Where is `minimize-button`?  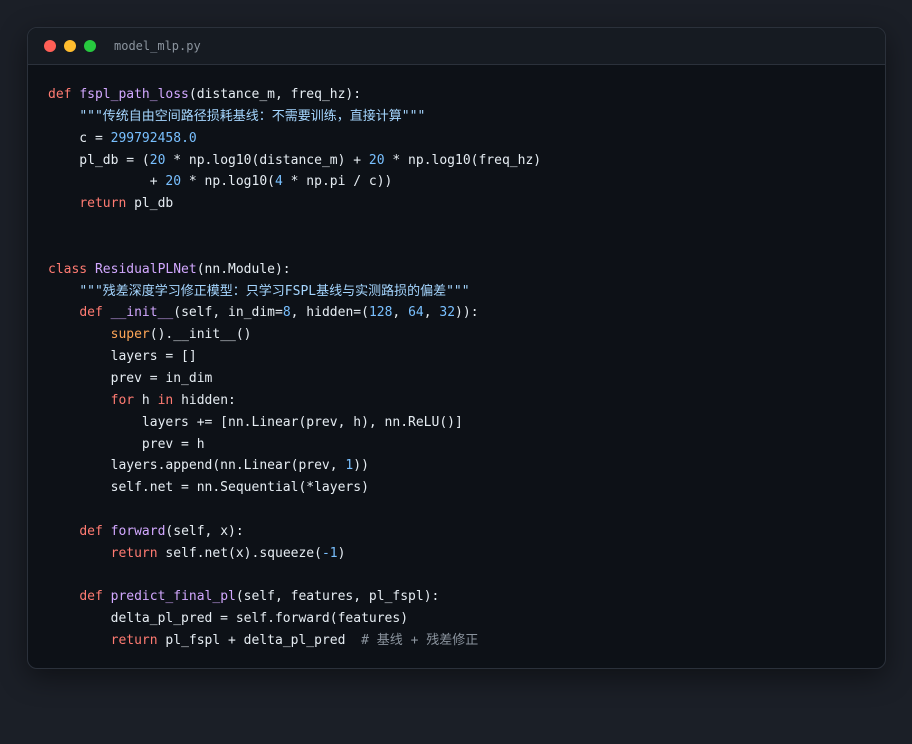
minimize-button is located at coordinates (70, 46).